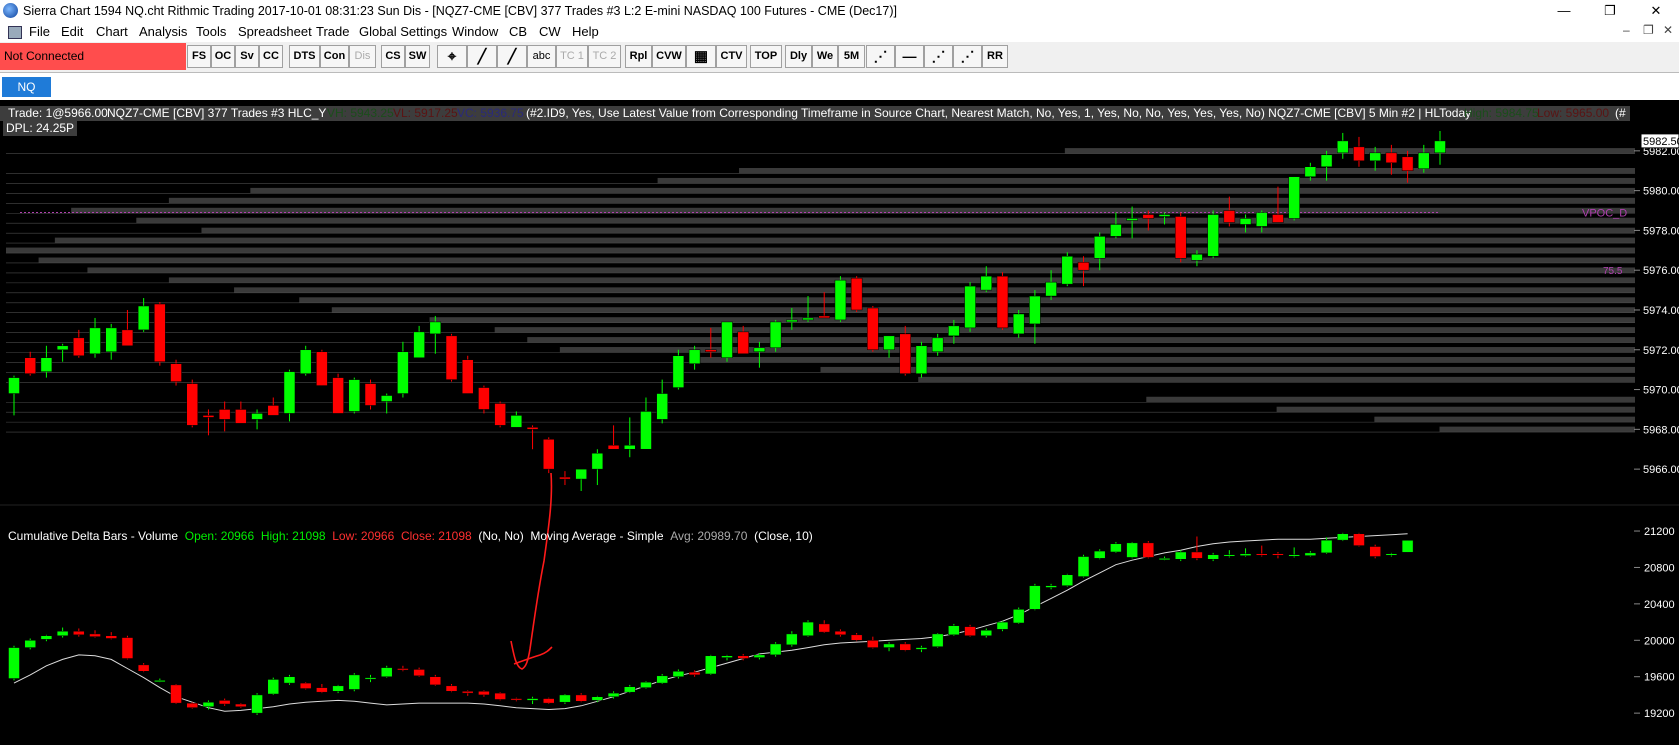  What do you see at coordinates (417, 56) in the screenshot?
I see `sw-button: SW` at bounding box center [417, 56].